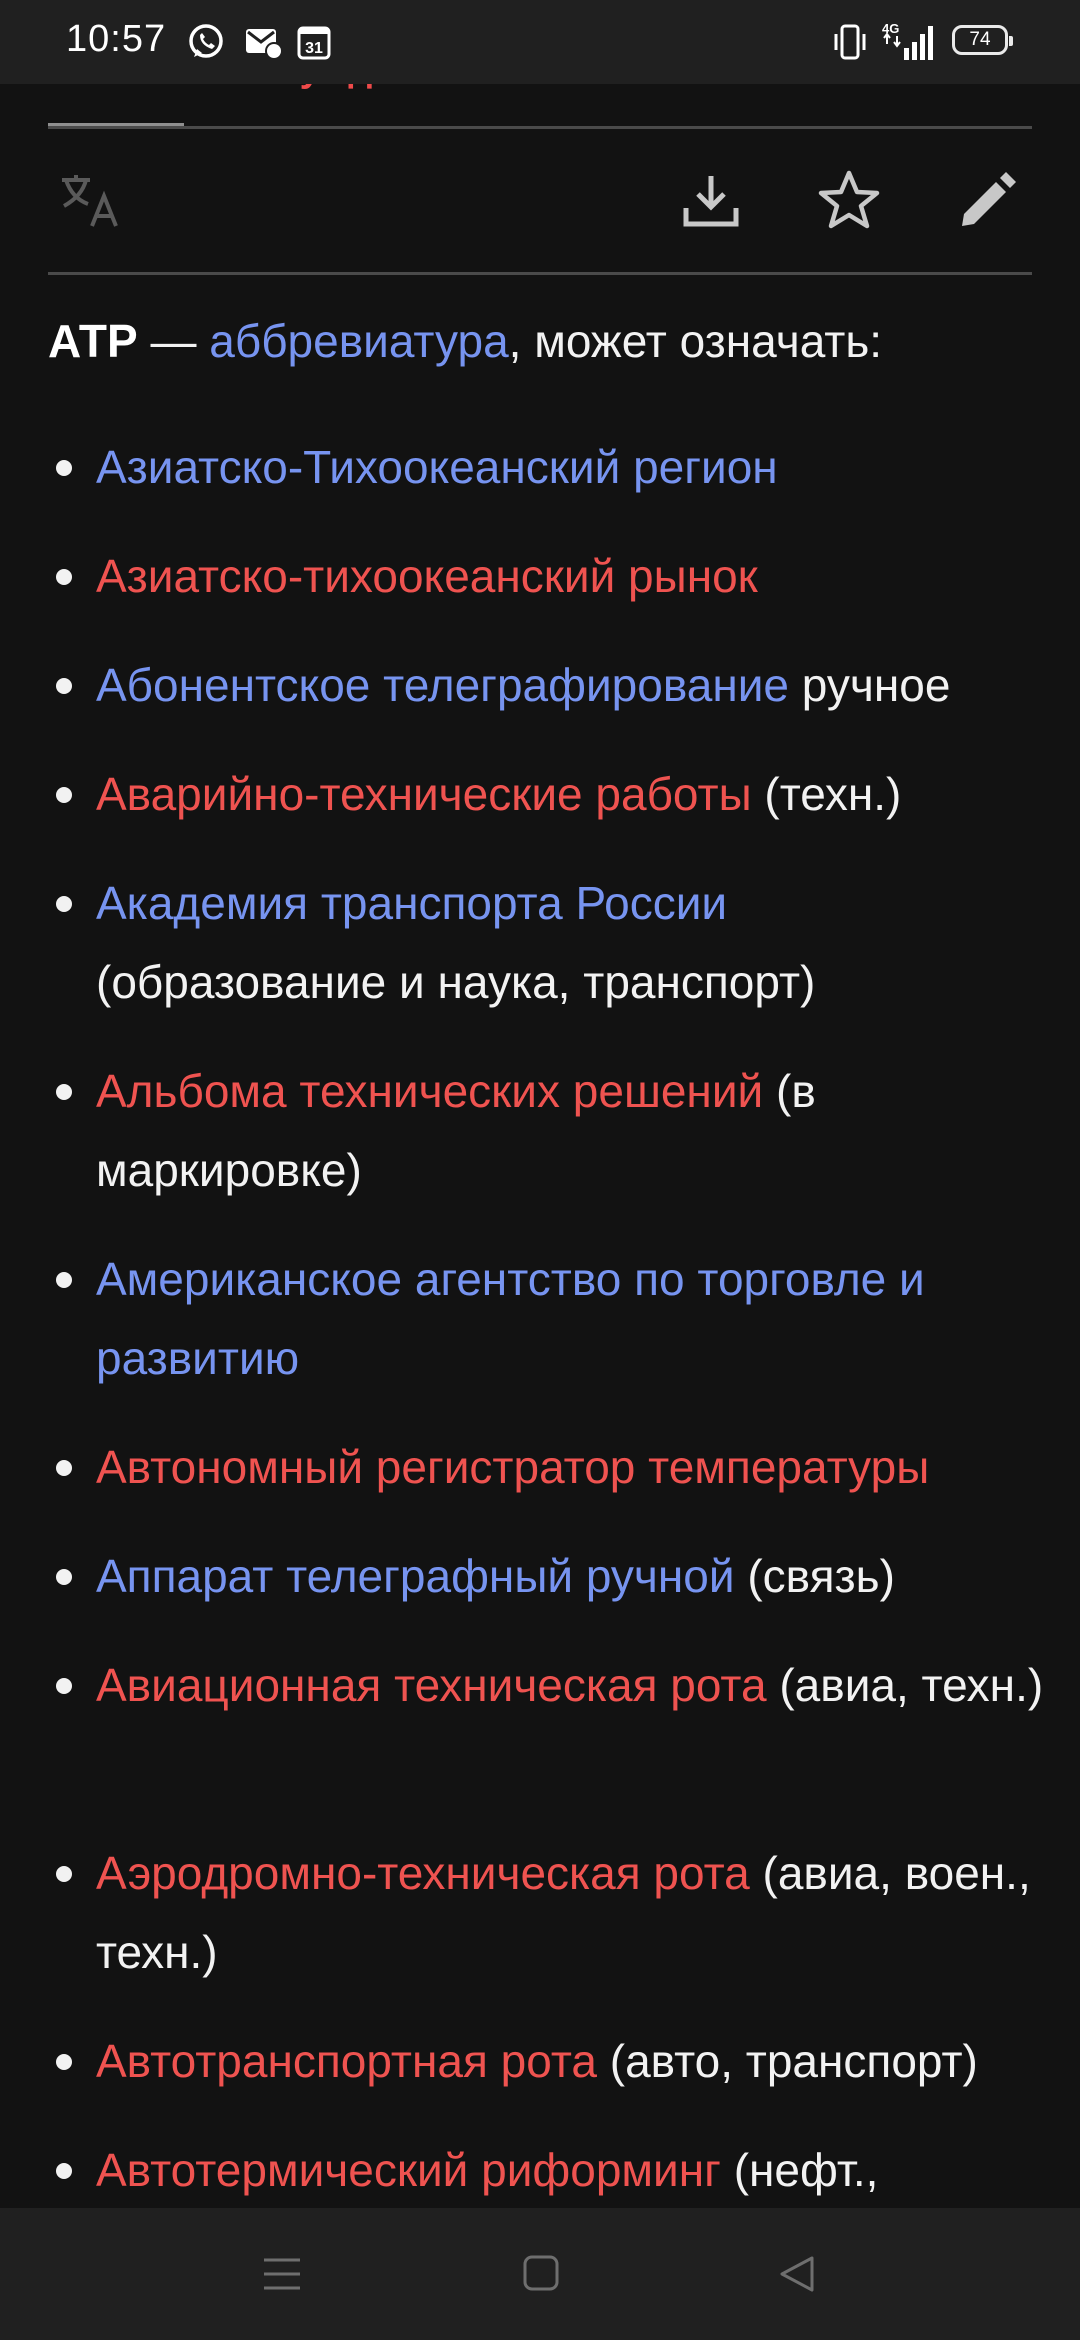  What do you see at coordinates (797, 2274) in the screenshot?
I see `back-icon` at bounding box center [797, 2274].